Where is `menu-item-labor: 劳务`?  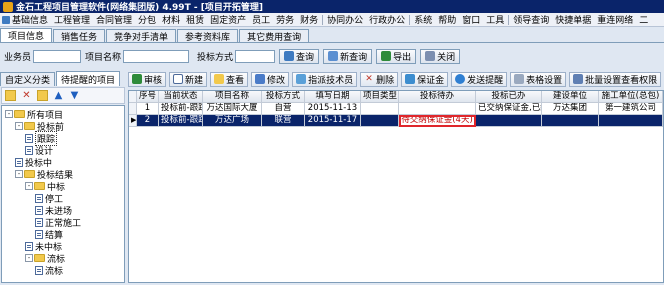 menu-item-labor: 劳务 is located at coordinates (285, 19).